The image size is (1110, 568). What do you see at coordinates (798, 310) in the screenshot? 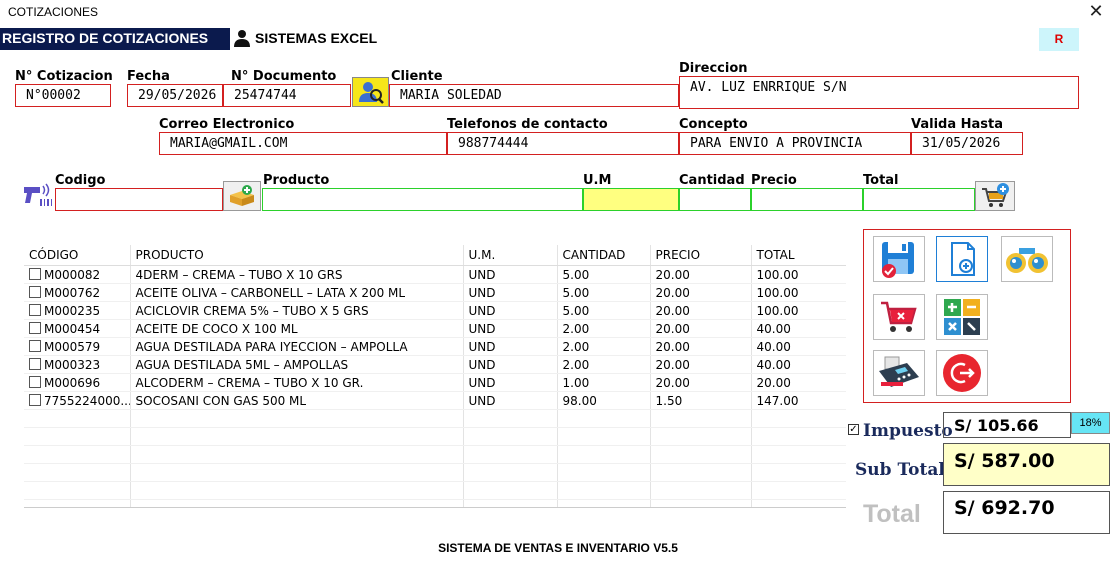
I see `table-cell: 100.00` at bounding box center [798, 310].